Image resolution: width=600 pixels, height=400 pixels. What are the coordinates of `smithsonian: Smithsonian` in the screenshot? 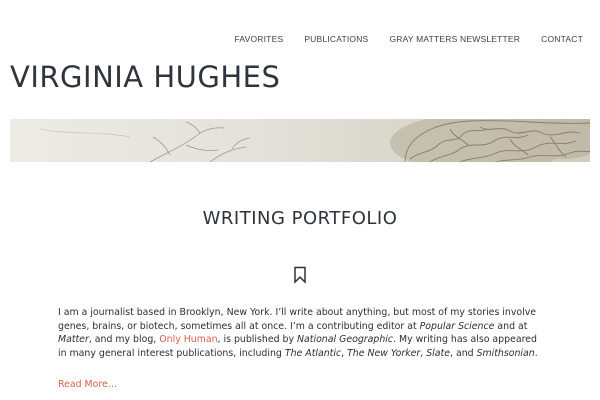 It's located at (505, 353).